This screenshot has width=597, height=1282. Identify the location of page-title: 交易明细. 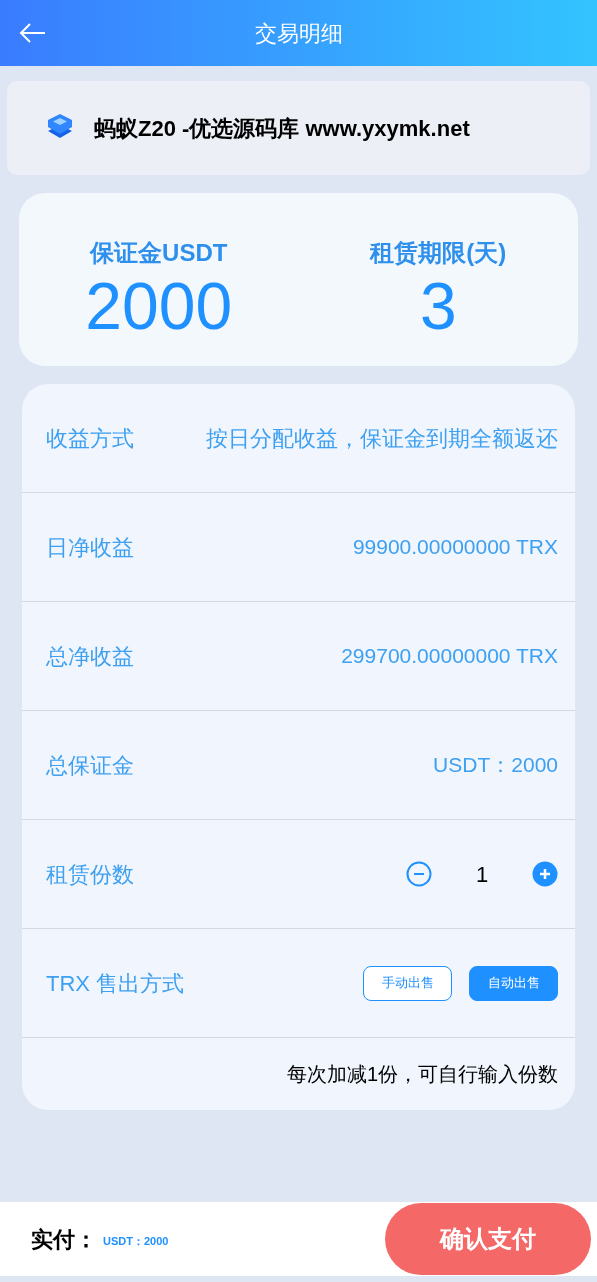
(298, 33).